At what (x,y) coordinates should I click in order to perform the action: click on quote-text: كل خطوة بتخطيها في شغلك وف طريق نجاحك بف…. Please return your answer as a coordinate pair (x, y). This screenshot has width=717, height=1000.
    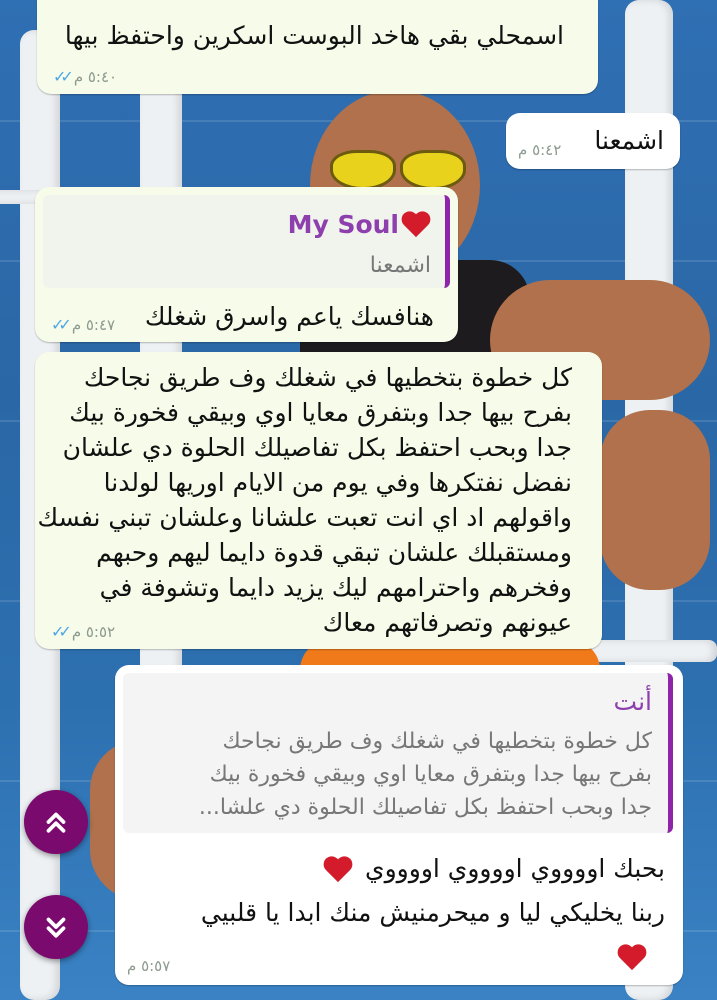
    Looking at the image, I should click on (425, 774).